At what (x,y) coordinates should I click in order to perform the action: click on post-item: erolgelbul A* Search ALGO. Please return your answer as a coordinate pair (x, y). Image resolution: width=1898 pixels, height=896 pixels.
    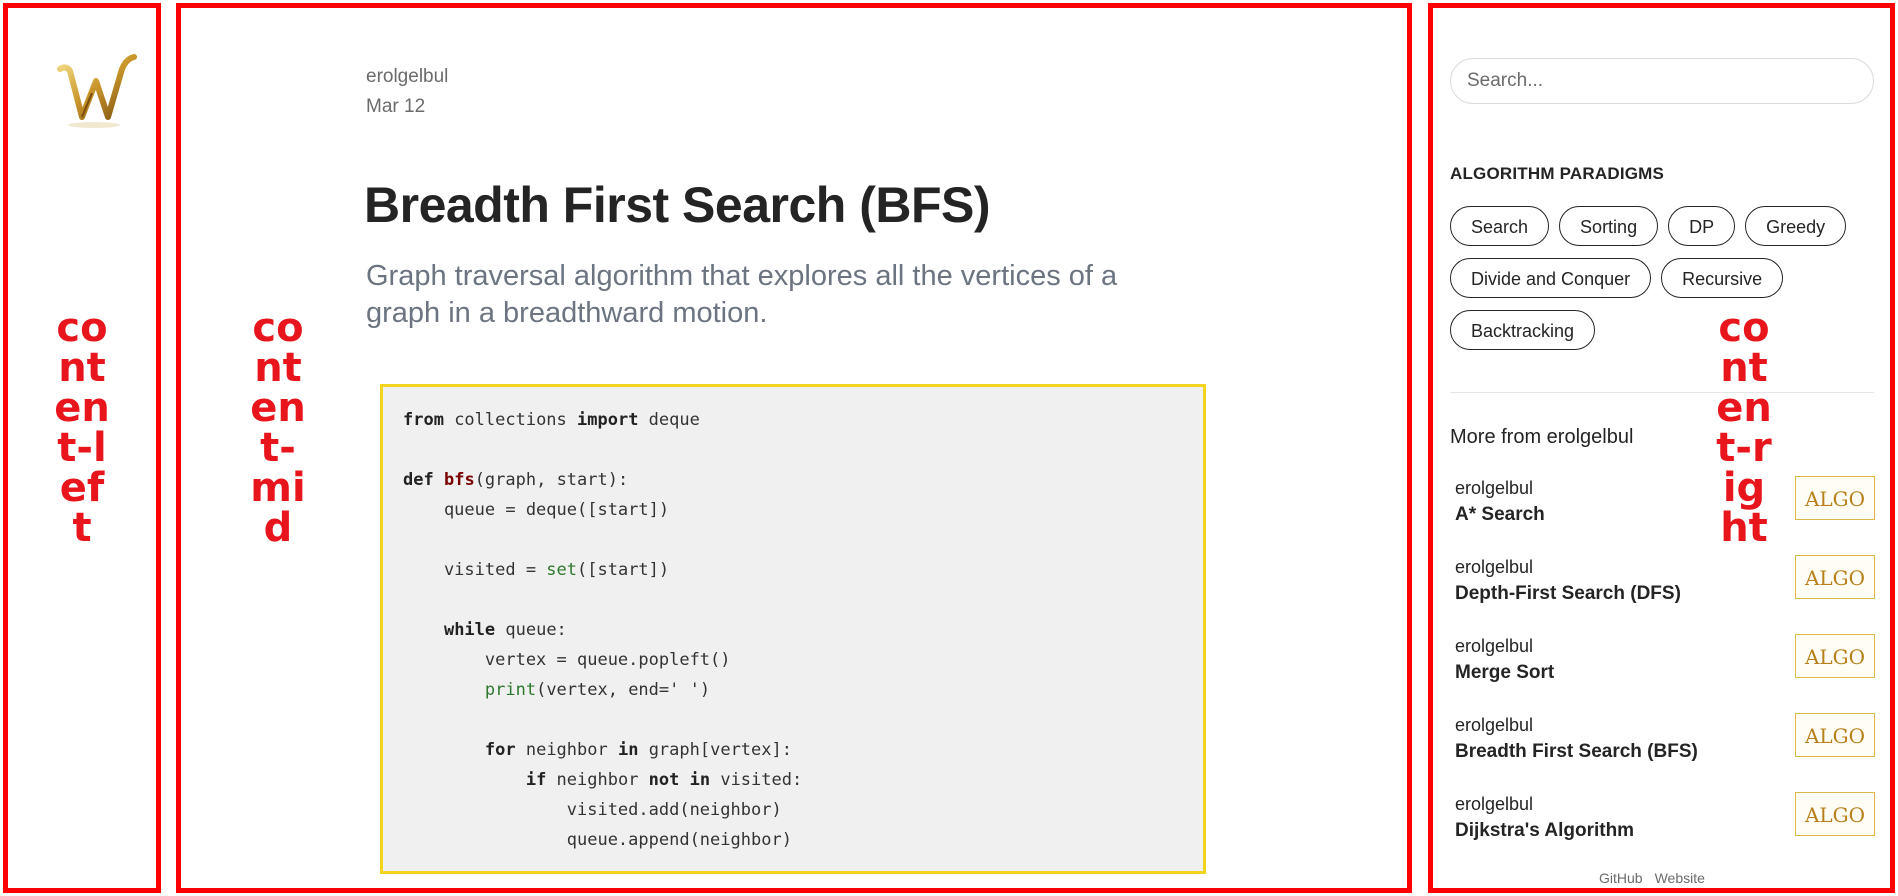
    Looking at the image, I should click on (1665, 506).